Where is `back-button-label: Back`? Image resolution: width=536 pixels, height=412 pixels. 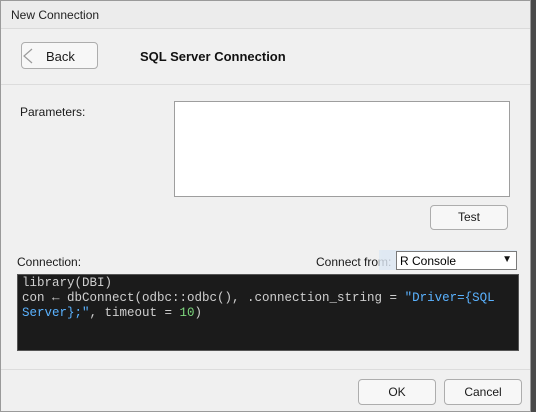 back-button-label: Back is located at coordinates (60, 56).